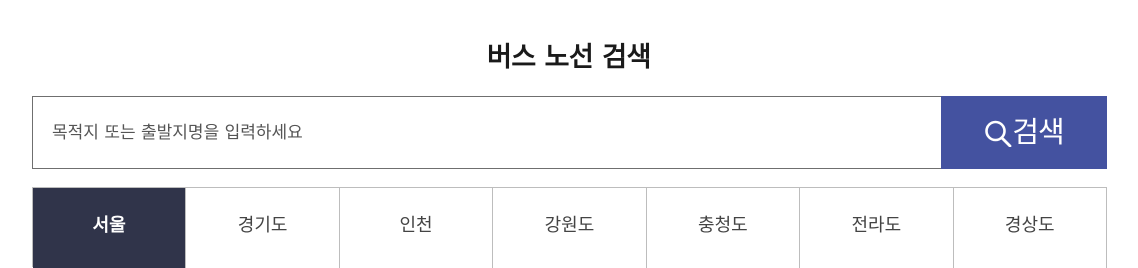 The image size is (1138, 268). What do you see at coordinates (263, 228) in the screenshot?
I see `tab-gyeonggi: 경기도` at bounding box center [263, 228].